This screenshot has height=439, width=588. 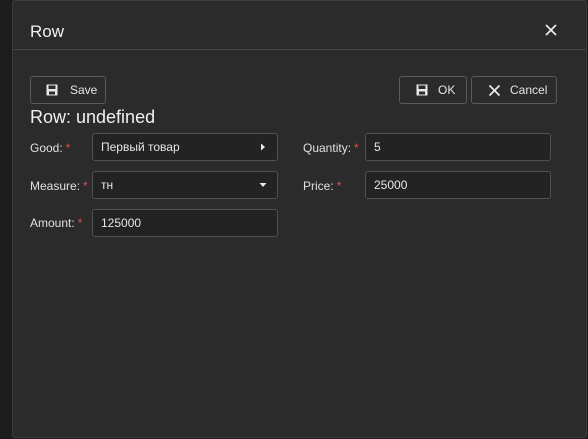 What do you see at coordinates (68, 90) in the screenshot?
I see `save-button: Save` at bounding box center [68, 90].